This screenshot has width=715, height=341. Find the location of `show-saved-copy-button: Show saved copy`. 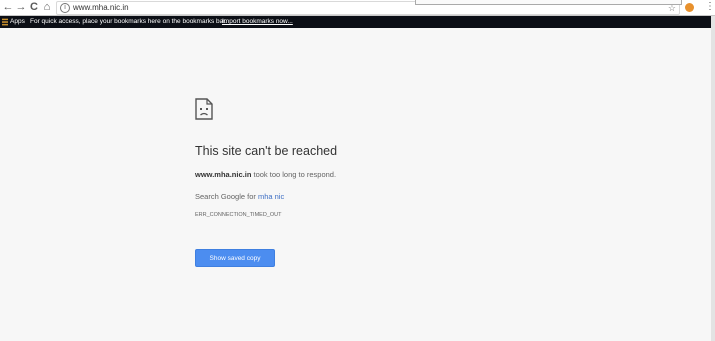

show-saved-copy-button: Show saved copy is located at coordinates (235, 258).